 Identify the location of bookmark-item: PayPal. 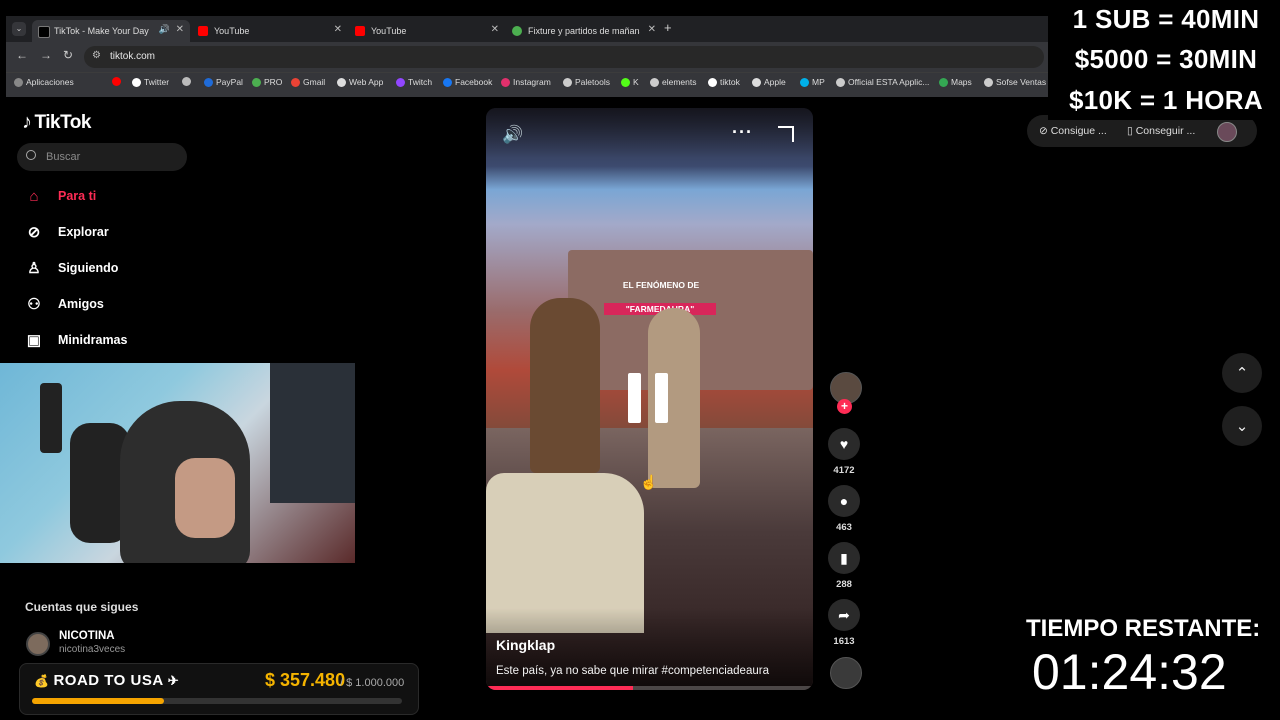
(223, 82).